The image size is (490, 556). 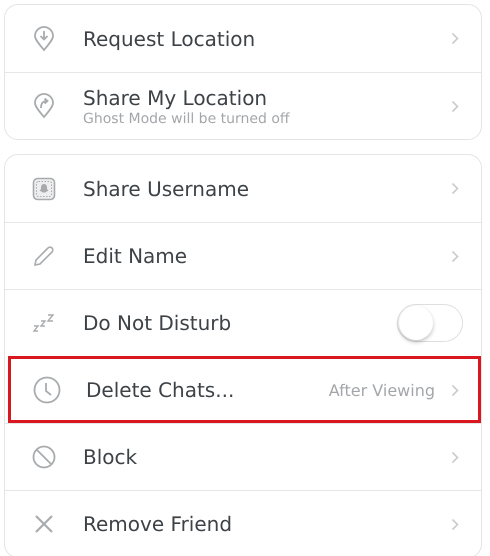 I want to click on settings-row: Share Username, so click(x=243, y=188).